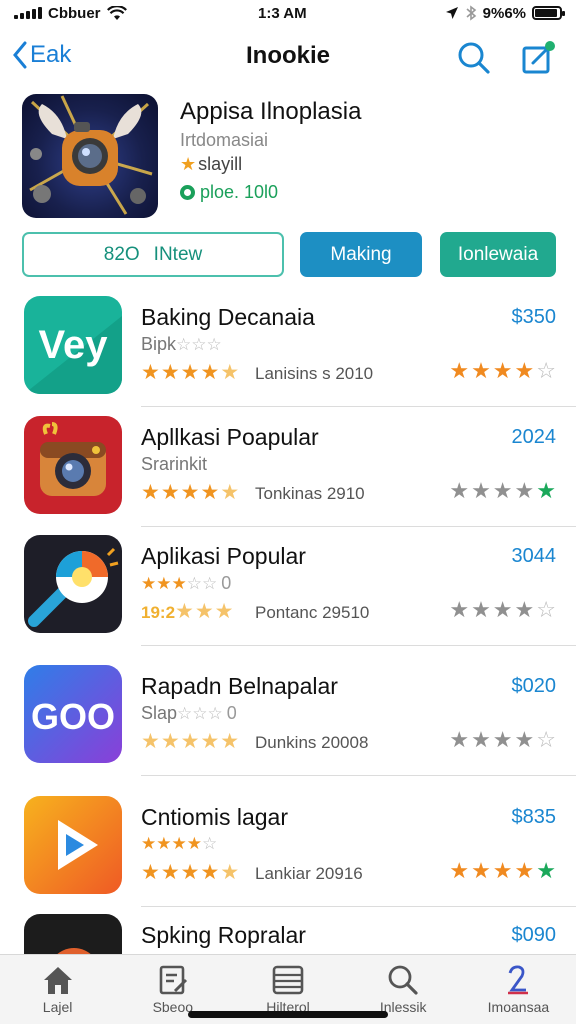  Describe the element at coordinates (173, 1007) in the screenshot. I see `tab-label: Sbeoo` at that location.